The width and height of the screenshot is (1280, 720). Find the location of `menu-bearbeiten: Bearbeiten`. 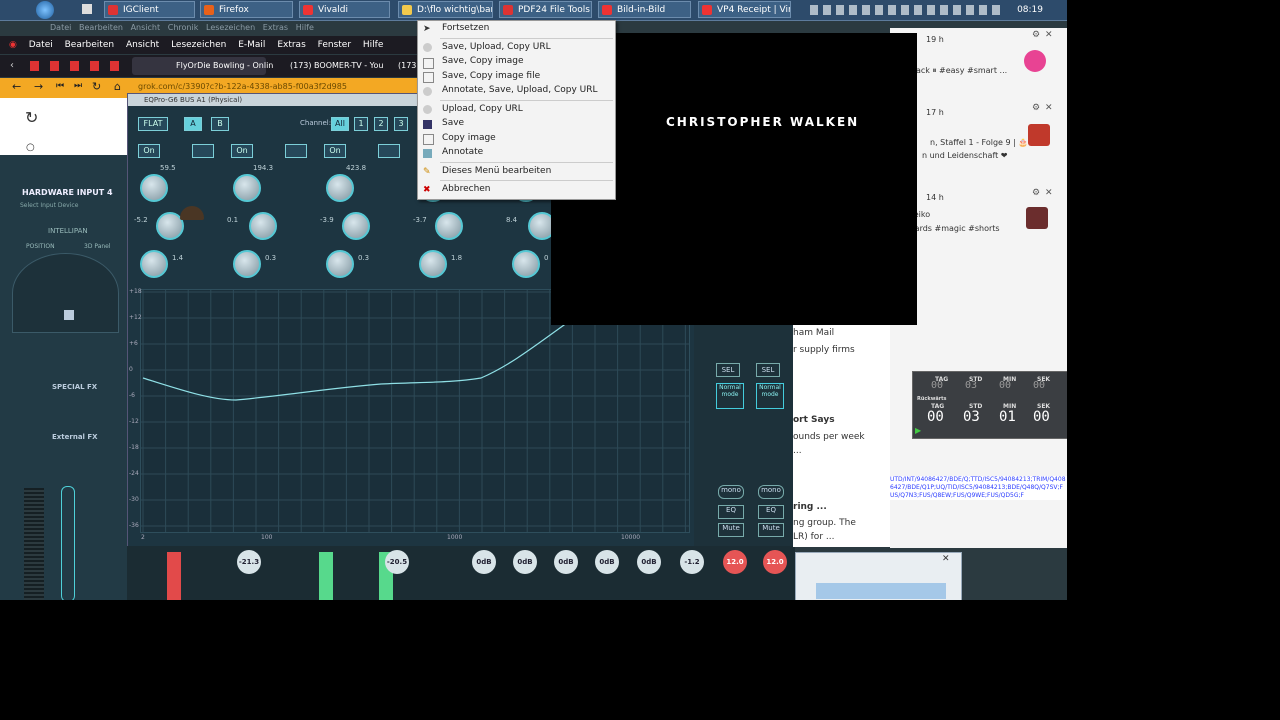

menu-bearbeiten: Bearbeiten is located at coordinates (89, 45).